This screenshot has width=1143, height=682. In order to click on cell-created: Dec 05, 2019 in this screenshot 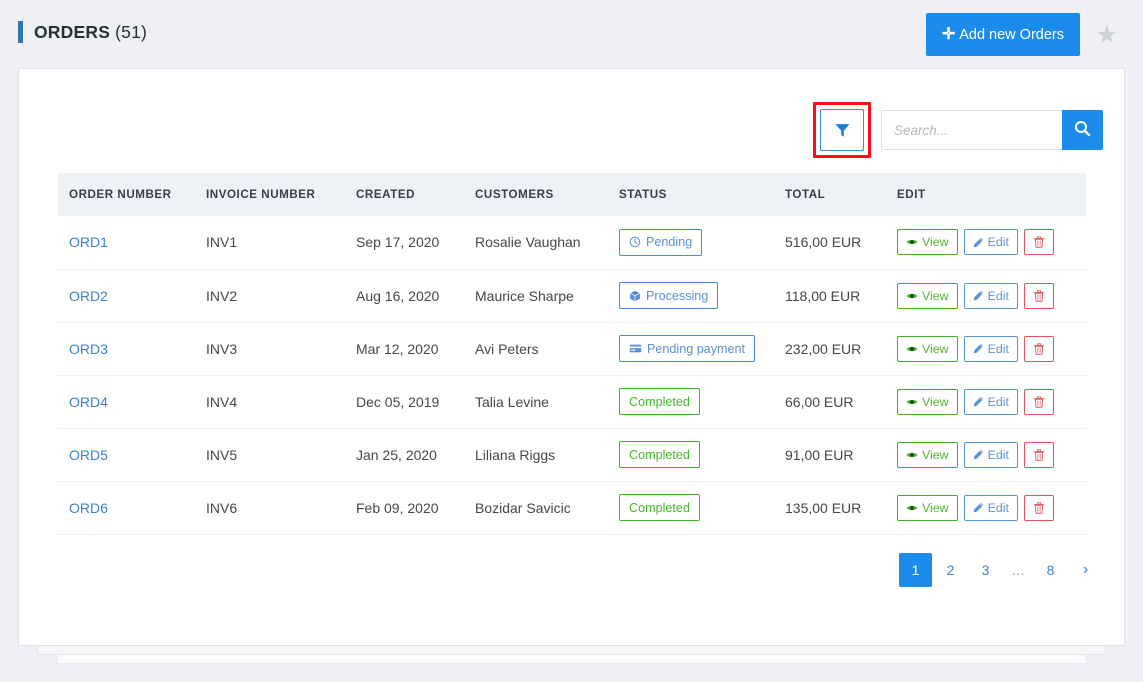, I will do `click(415, 402)`.